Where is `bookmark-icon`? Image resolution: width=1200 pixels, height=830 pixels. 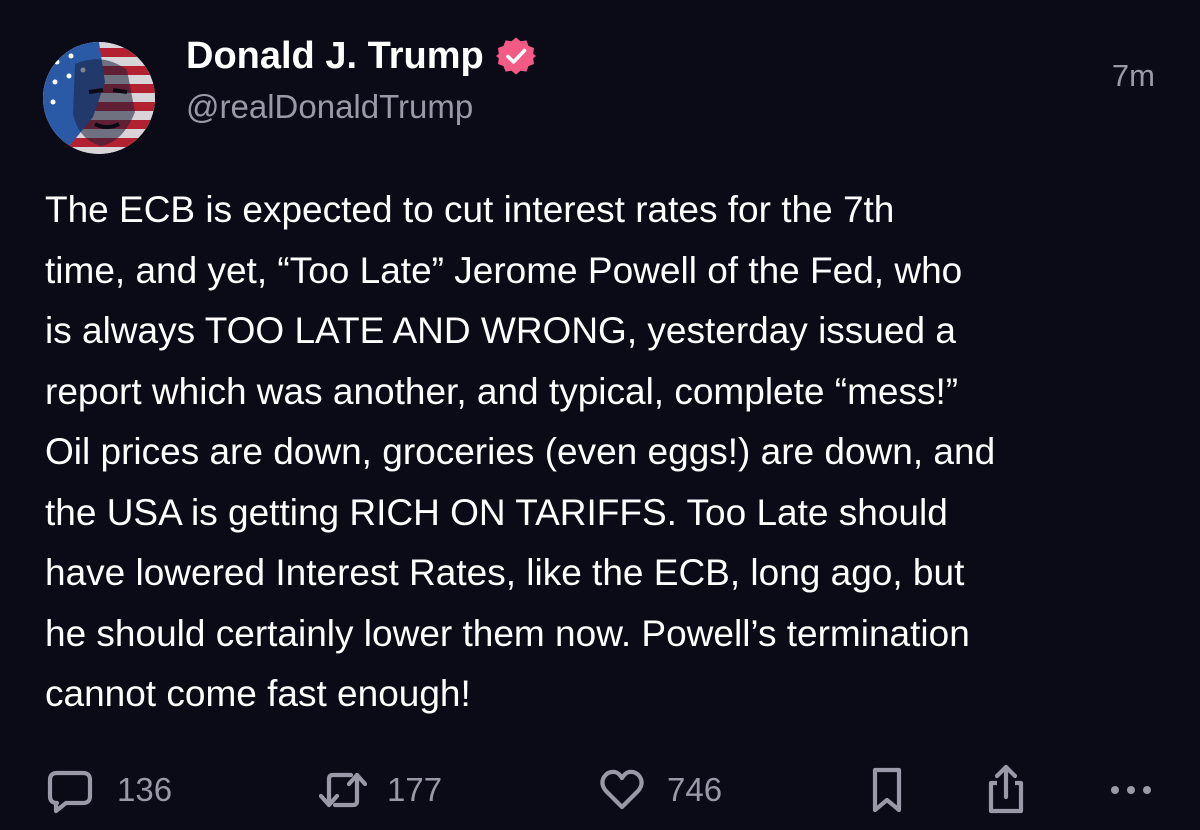
bookmark-icon is located at coordinates (887, 790).